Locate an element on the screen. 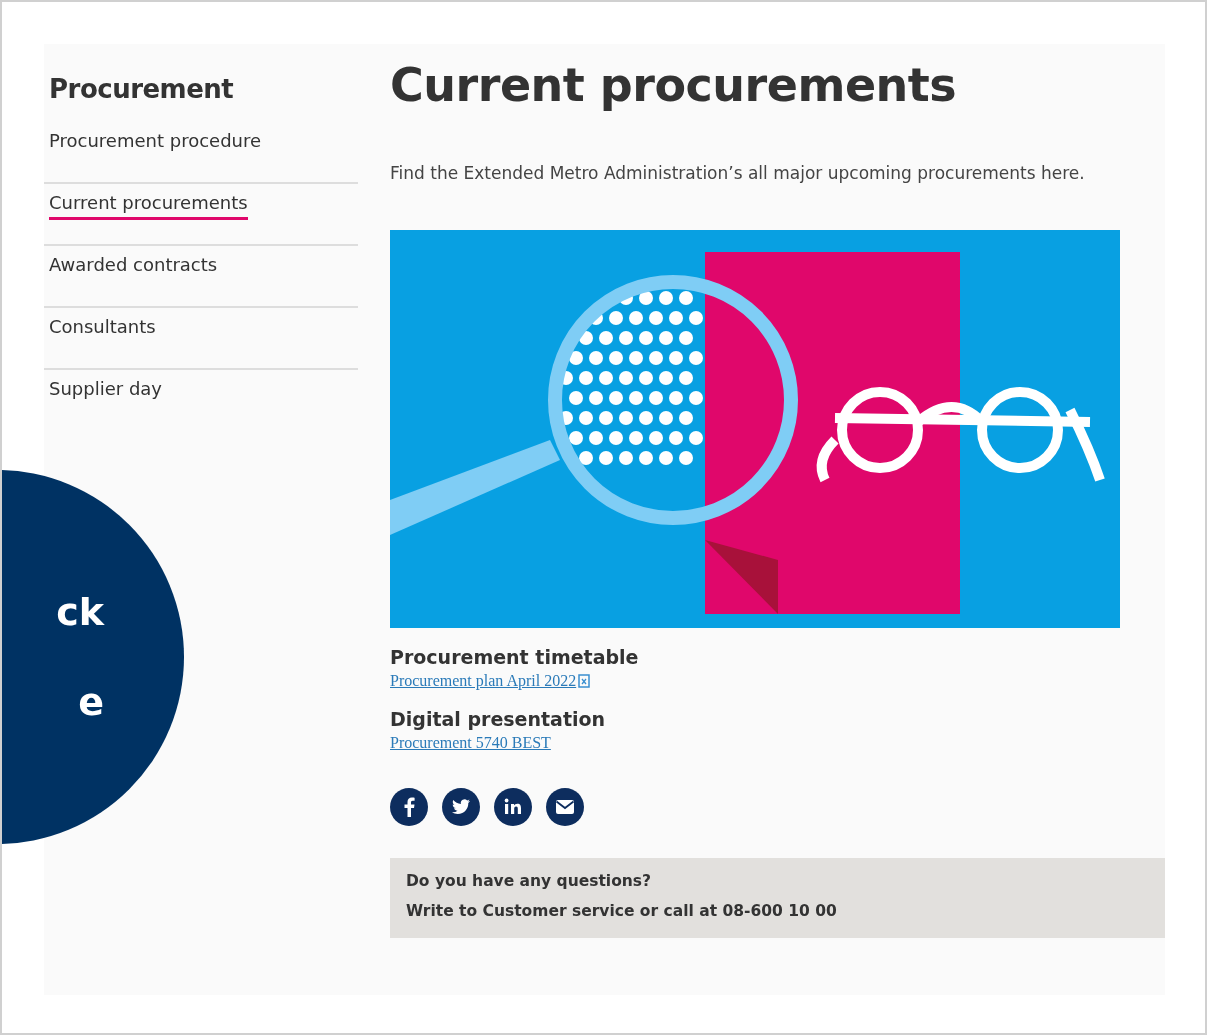 The width and height of the screenshot is (1207, 1035). sidebar-link: Procurement procedure is located at coordinates (155, 144).